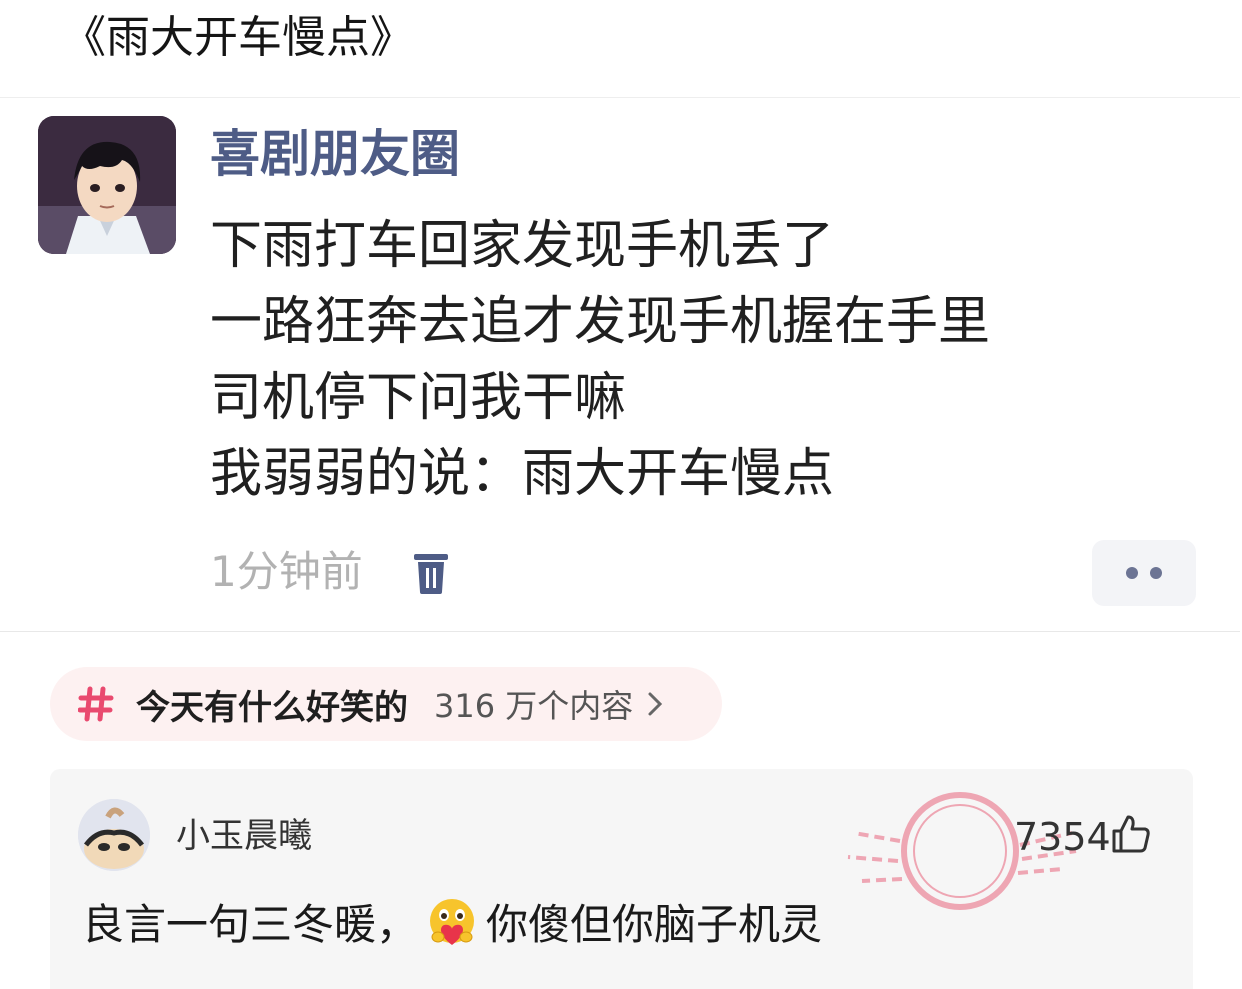 The height and width of the screenshot is (989, 1242). I want to click on trash-icon, so click(431, 573).